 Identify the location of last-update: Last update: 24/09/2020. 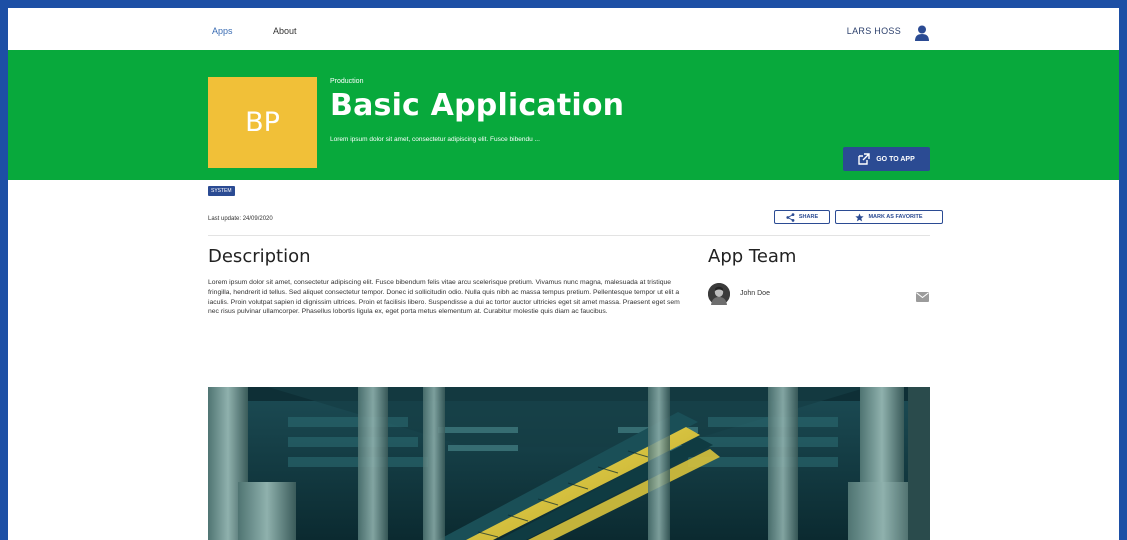
(240, 219).